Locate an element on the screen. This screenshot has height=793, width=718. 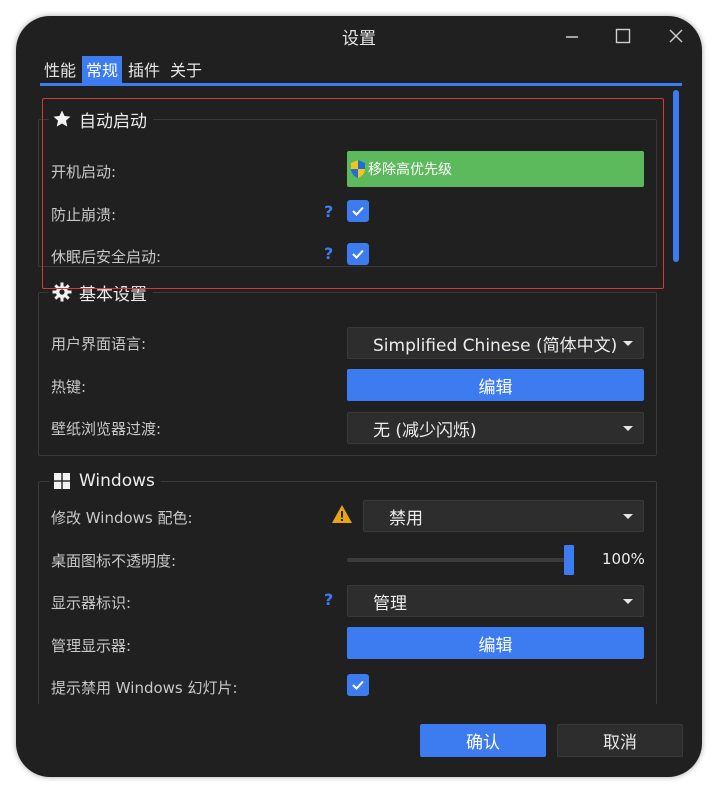
windows-color-select: 禁用 is located at coordinates (503, 516).